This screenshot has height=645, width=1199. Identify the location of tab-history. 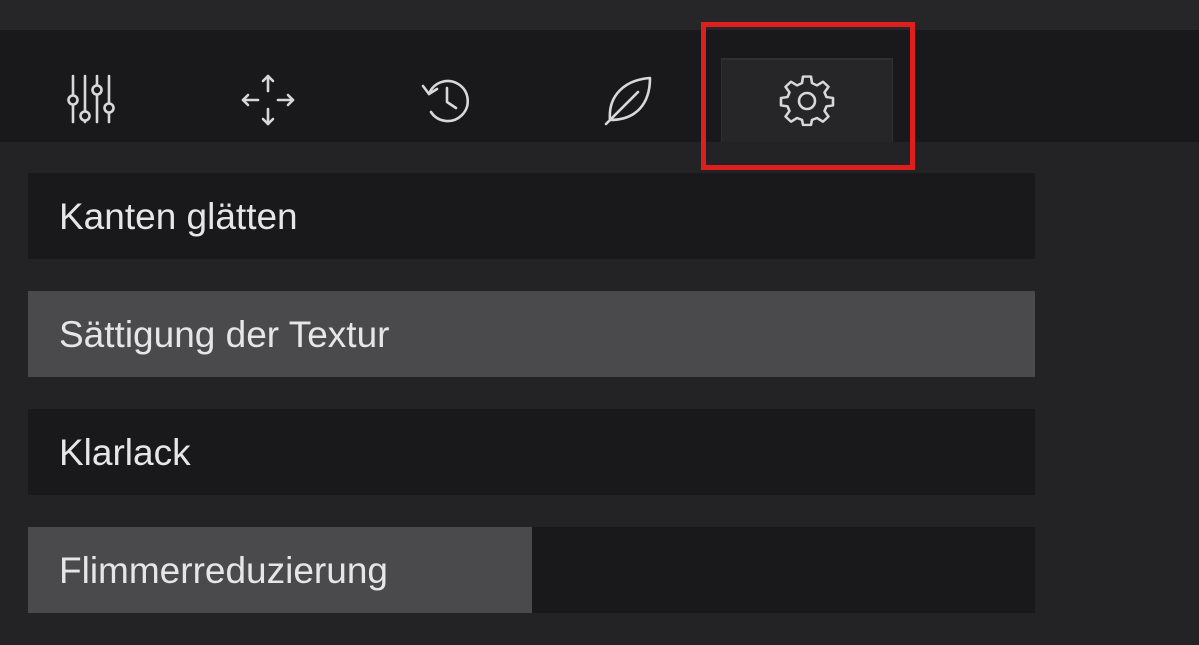
(447, 100).